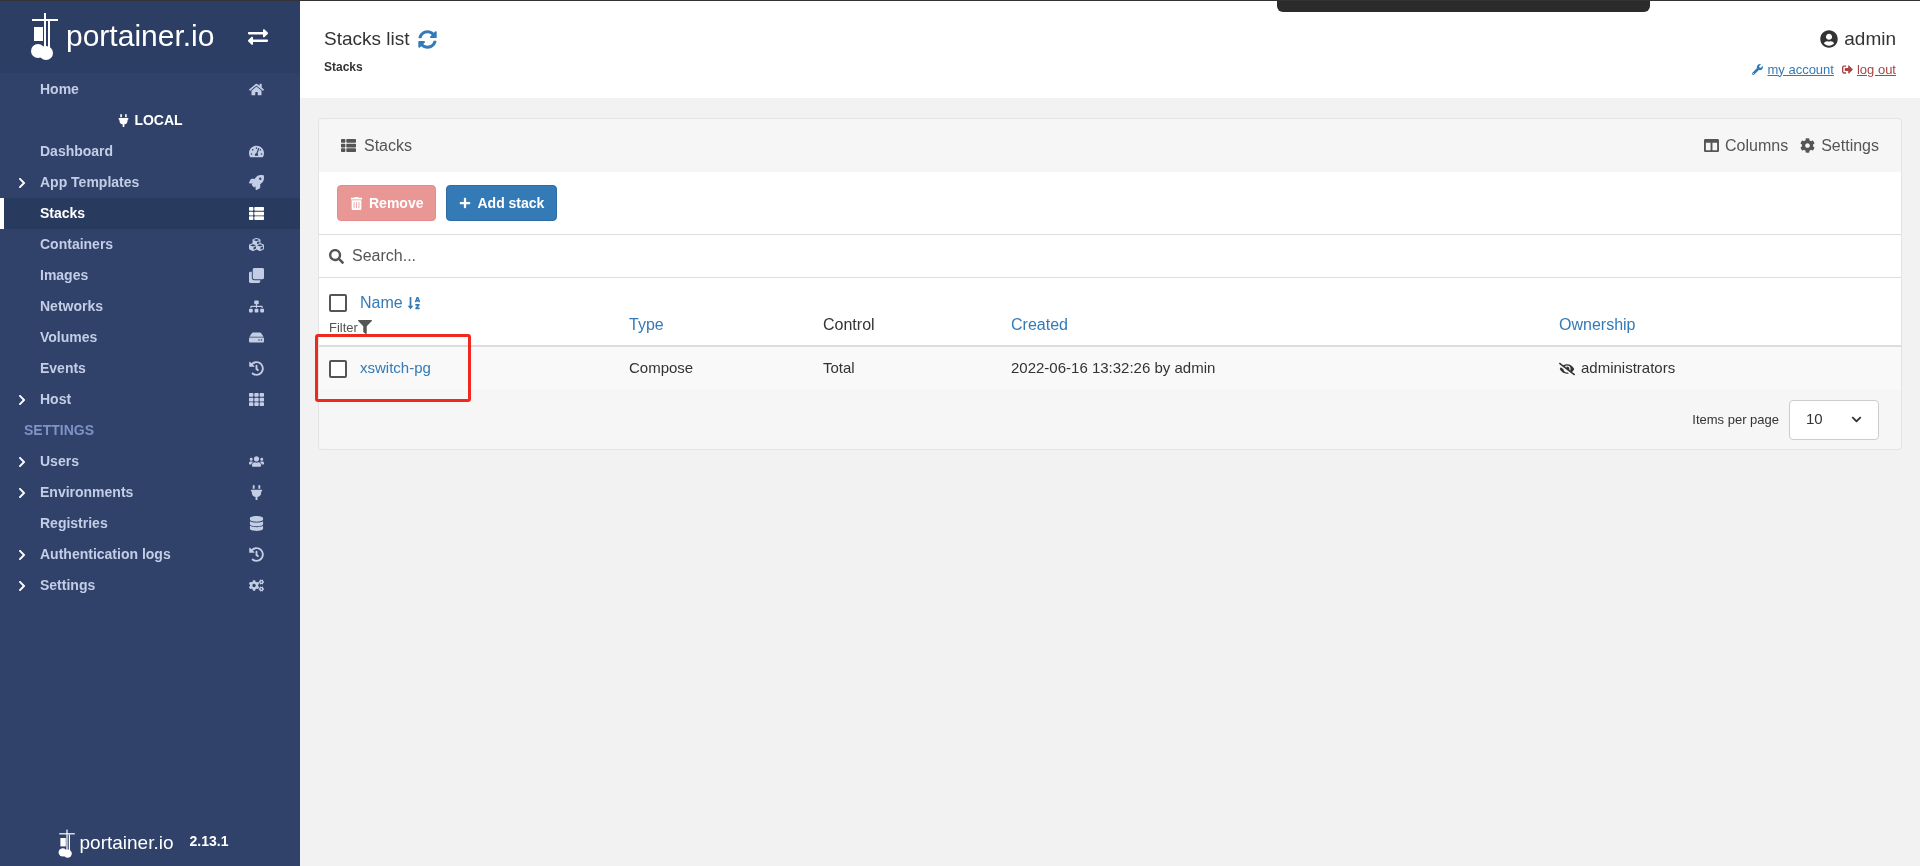 This screenshot has width=1920, height=866. Describe the element at coordinates (150, 585) in the screenshot. I see `sidebar-item: Settings` at that location.